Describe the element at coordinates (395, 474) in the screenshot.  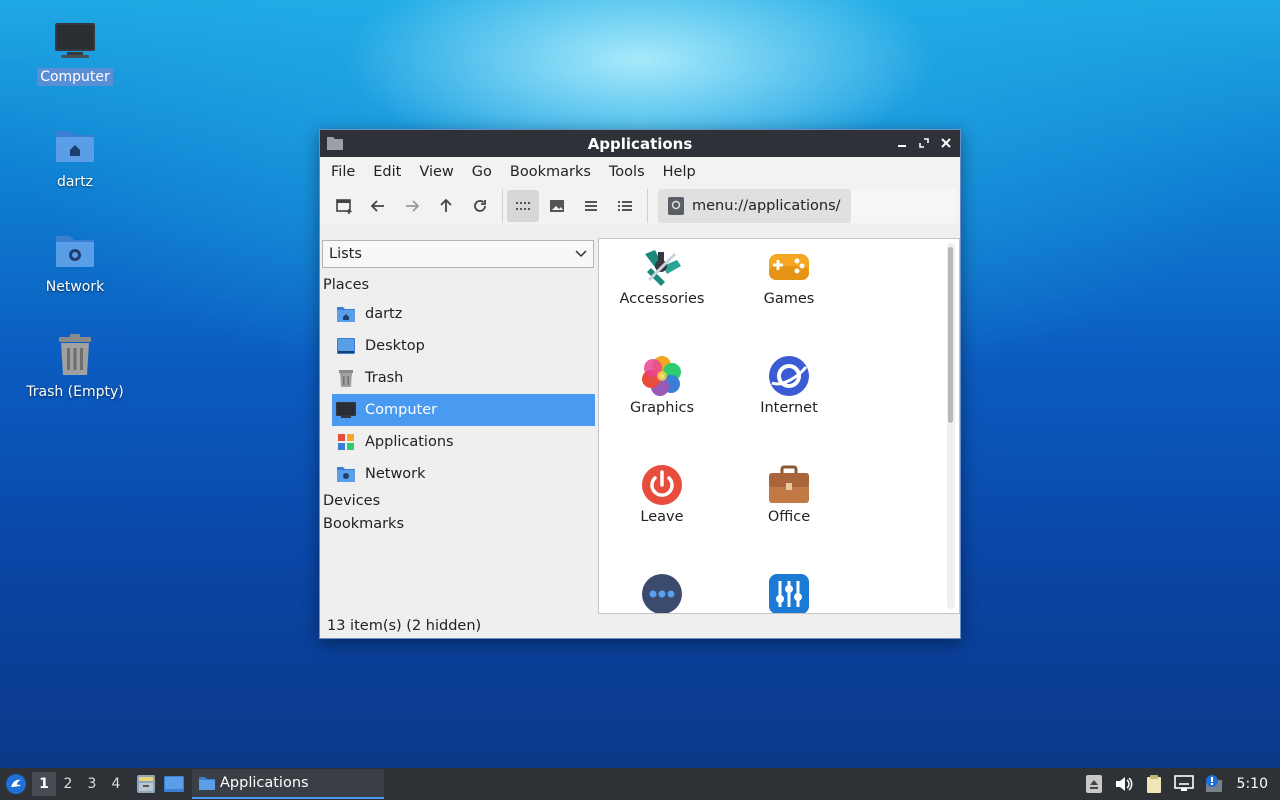
I see `sidebar-item-label: Network` at that location.